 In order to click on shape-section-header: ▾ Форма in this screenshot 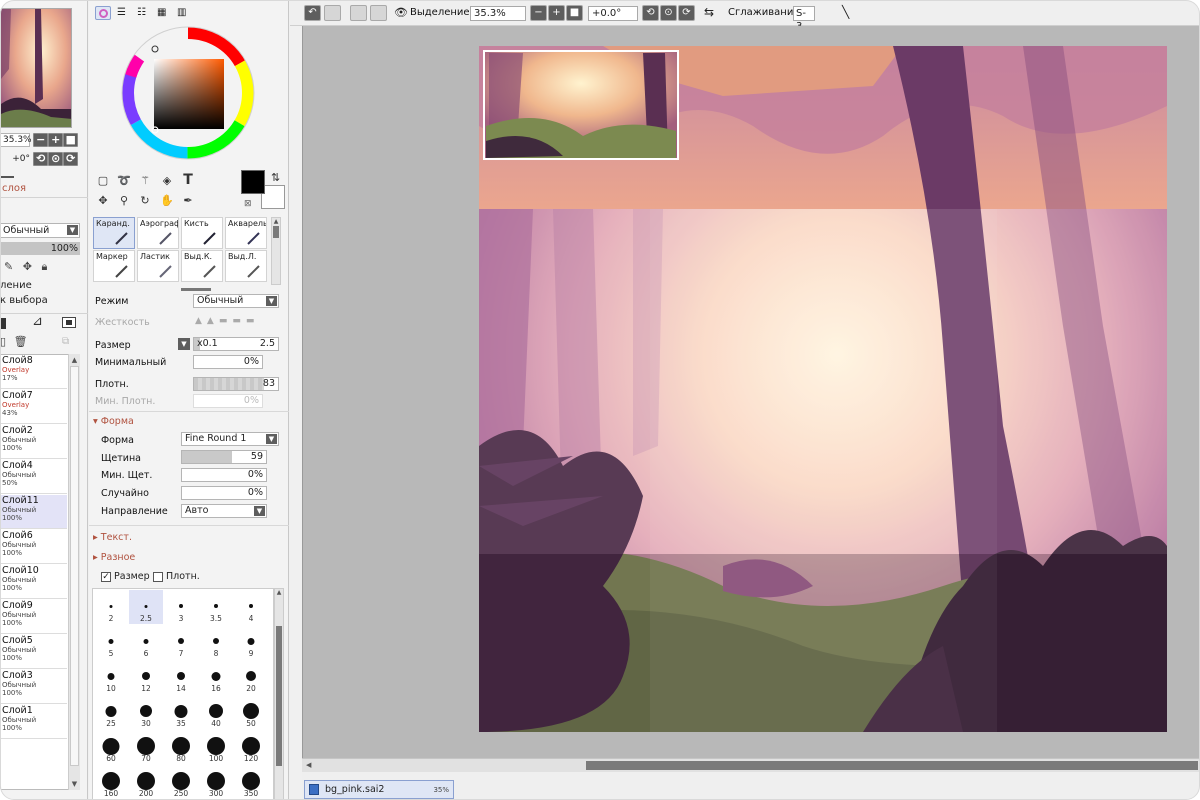, I will do `click(113, 421)`.